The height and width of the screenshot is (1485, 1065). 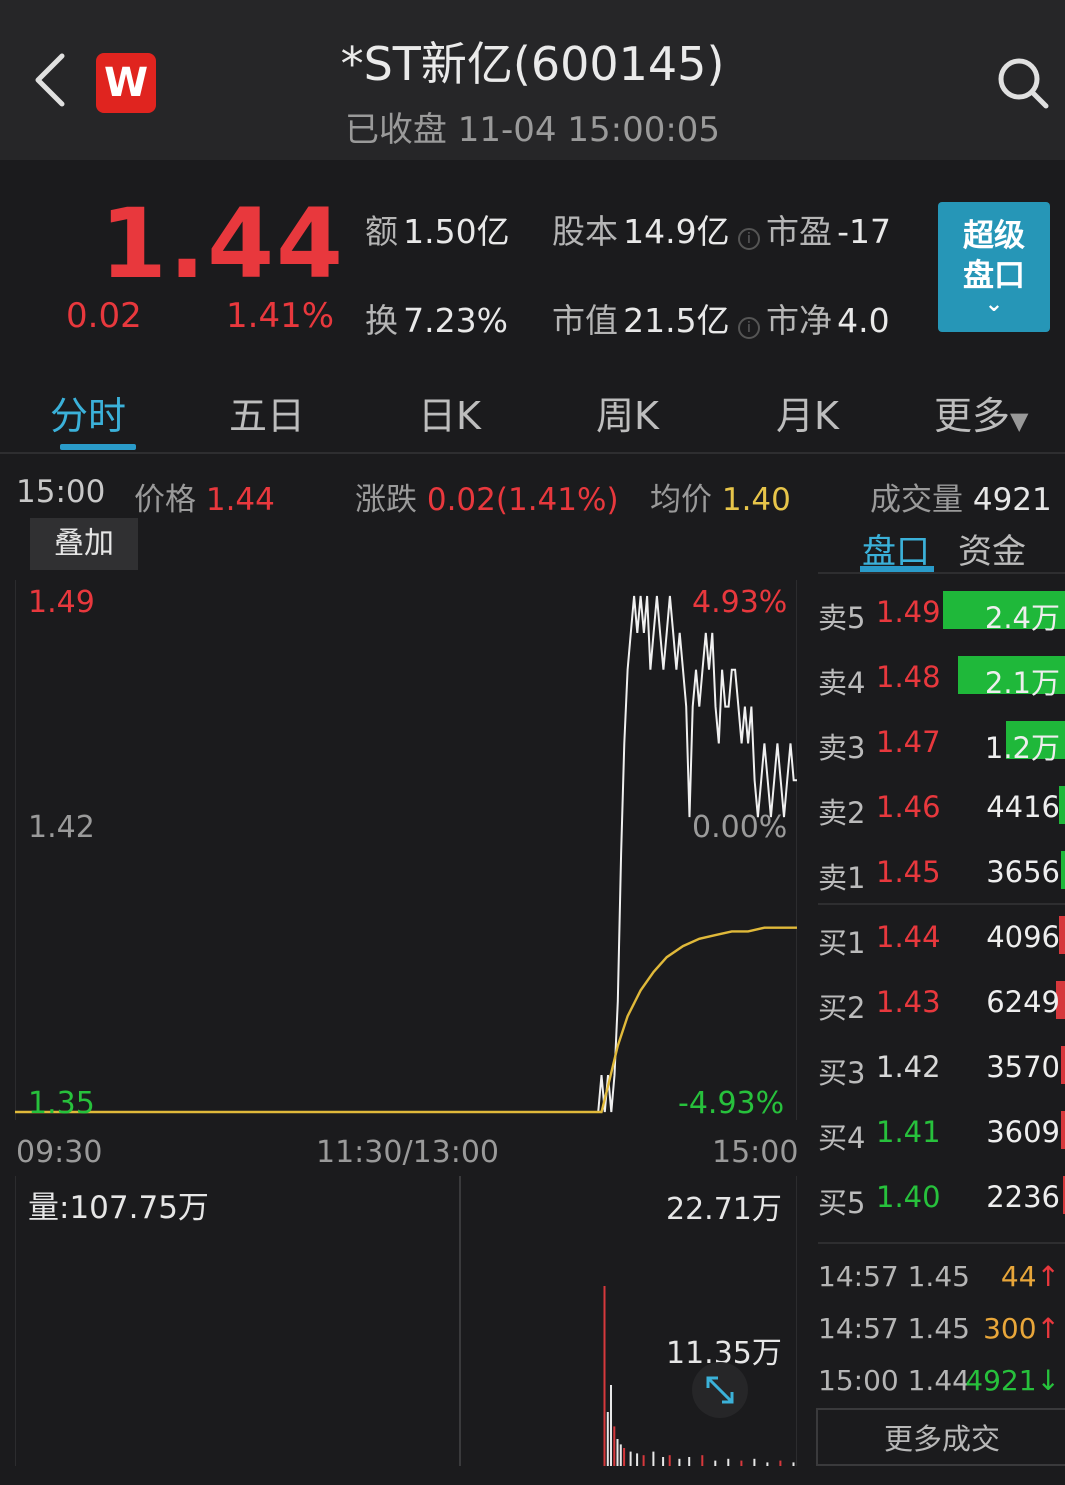 I want to click on info-volume: 成交量 4921, so click(x=961, y=500).